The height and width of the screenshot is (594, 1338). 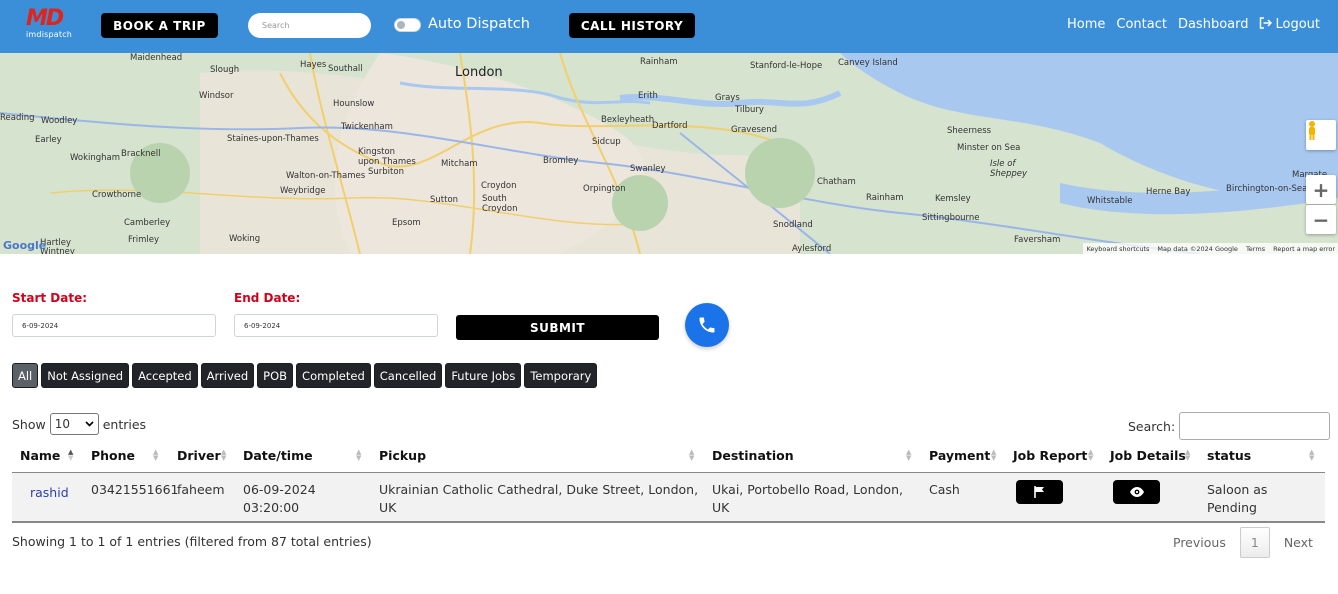 I want to click on header-payment: Payment, so click(x=959, y=455).